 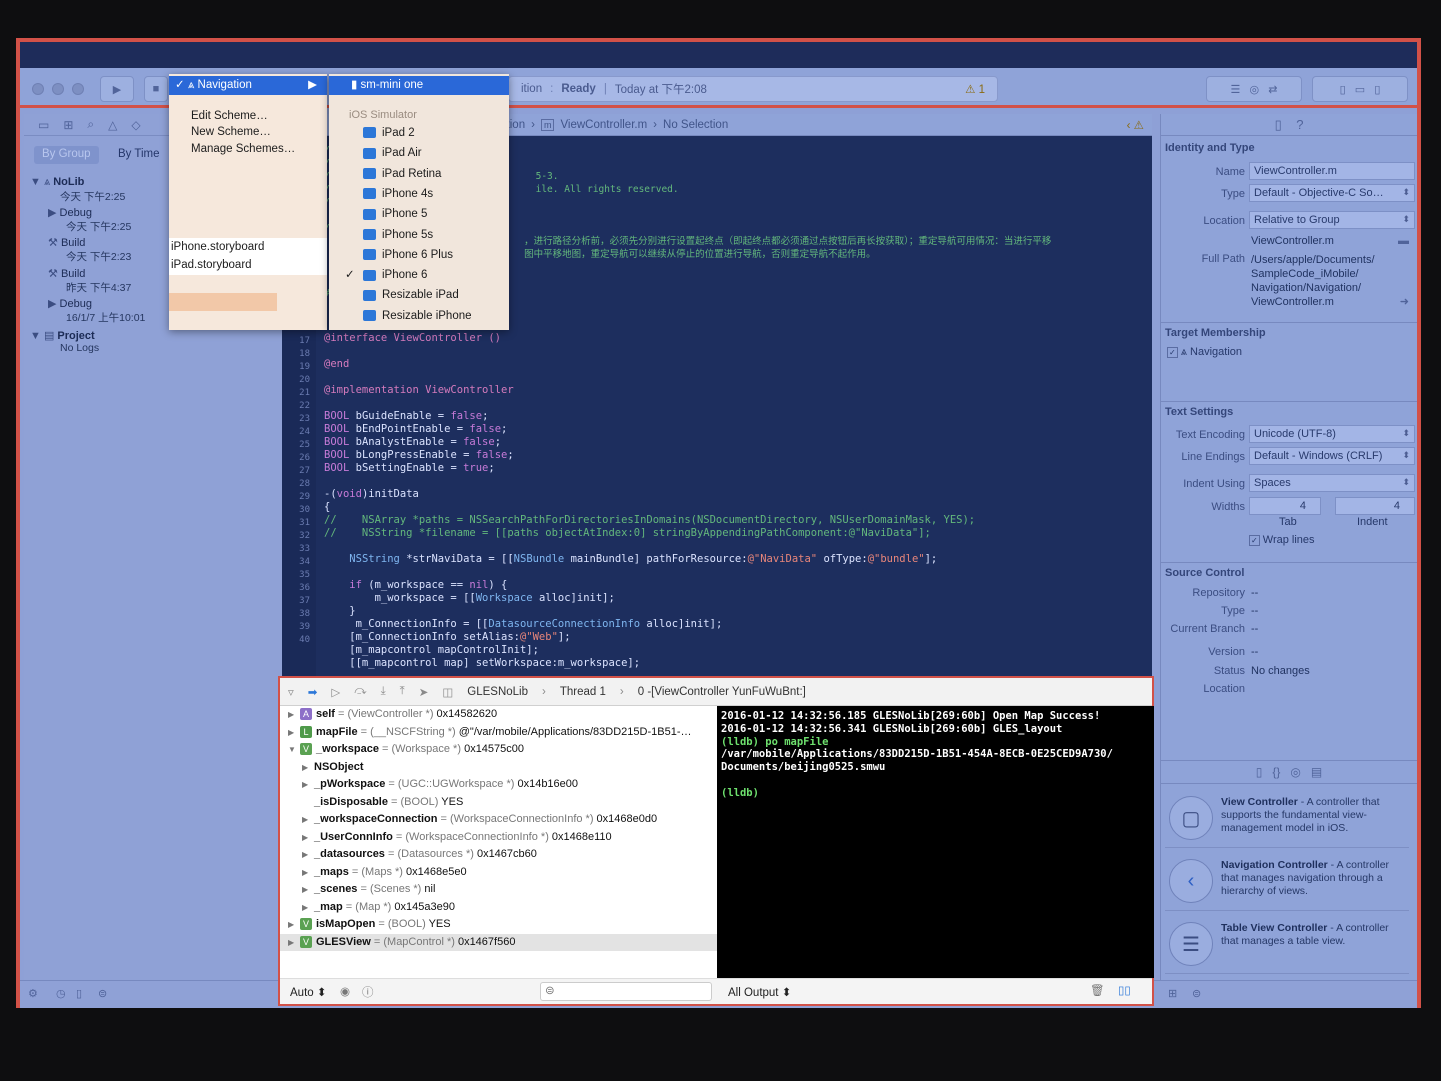 I want to click on device-item: ✓ iPhone 6, so click(x=419, y=275).